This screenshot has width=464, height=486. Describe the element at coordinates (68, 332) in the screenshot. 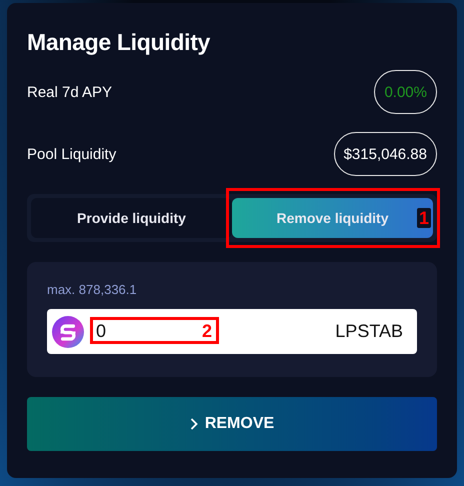

I see `token-icon` at that location.